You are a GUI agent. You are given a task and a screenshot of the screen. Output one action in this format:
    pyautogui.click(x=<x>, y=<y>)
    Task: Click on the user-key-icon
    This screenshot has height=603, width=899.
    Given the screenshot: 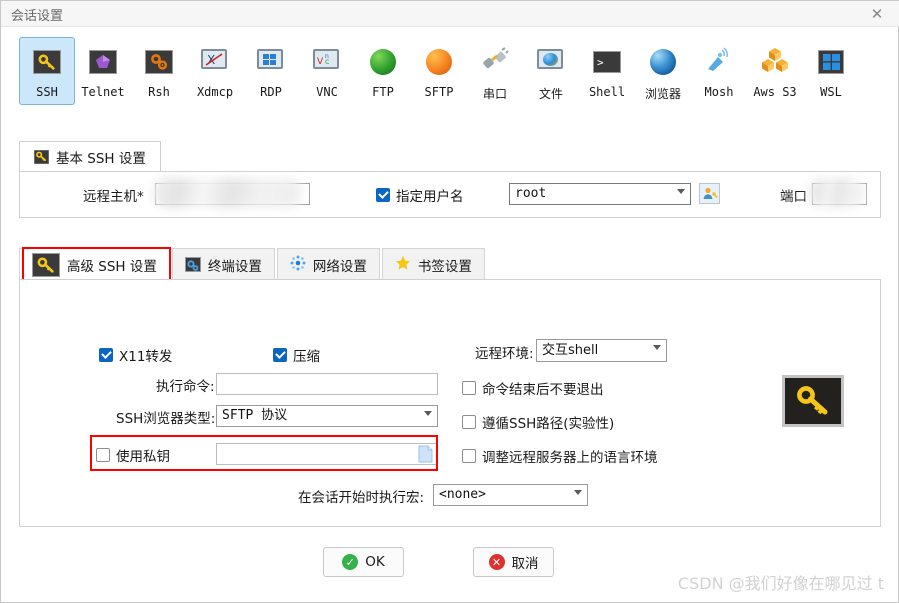 What is the action you would take?
    pyautogui.click(x=709, y=193)
    